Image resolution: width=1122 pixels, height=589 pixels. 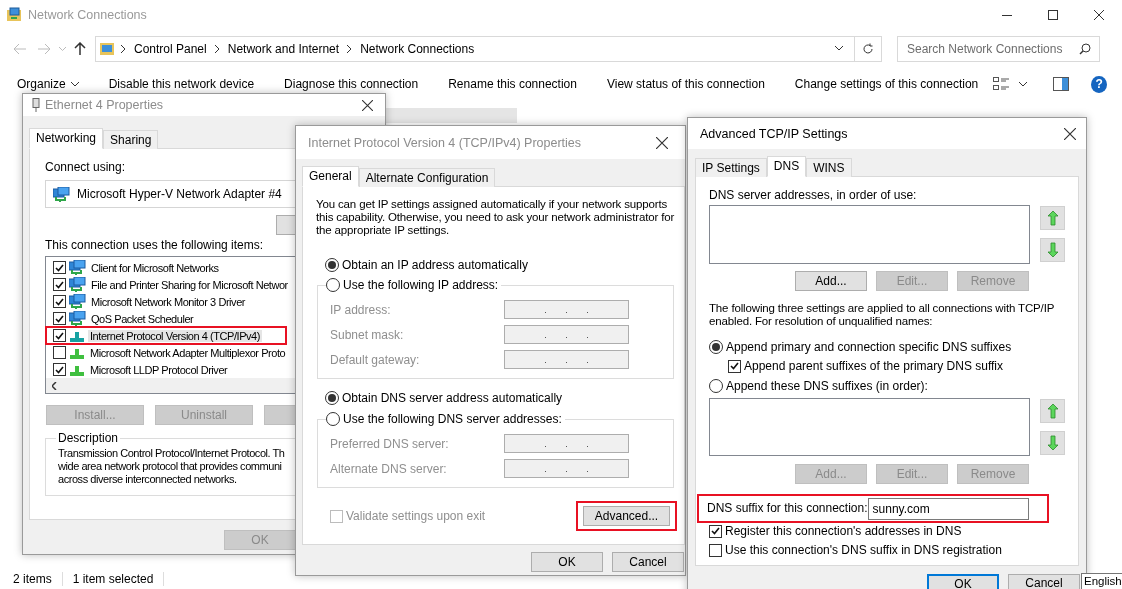 What do you see at coordinates (390, 443) in the screenshot?
I see `field-label: Preferred DNS server:` at bounding box center [390, 443].